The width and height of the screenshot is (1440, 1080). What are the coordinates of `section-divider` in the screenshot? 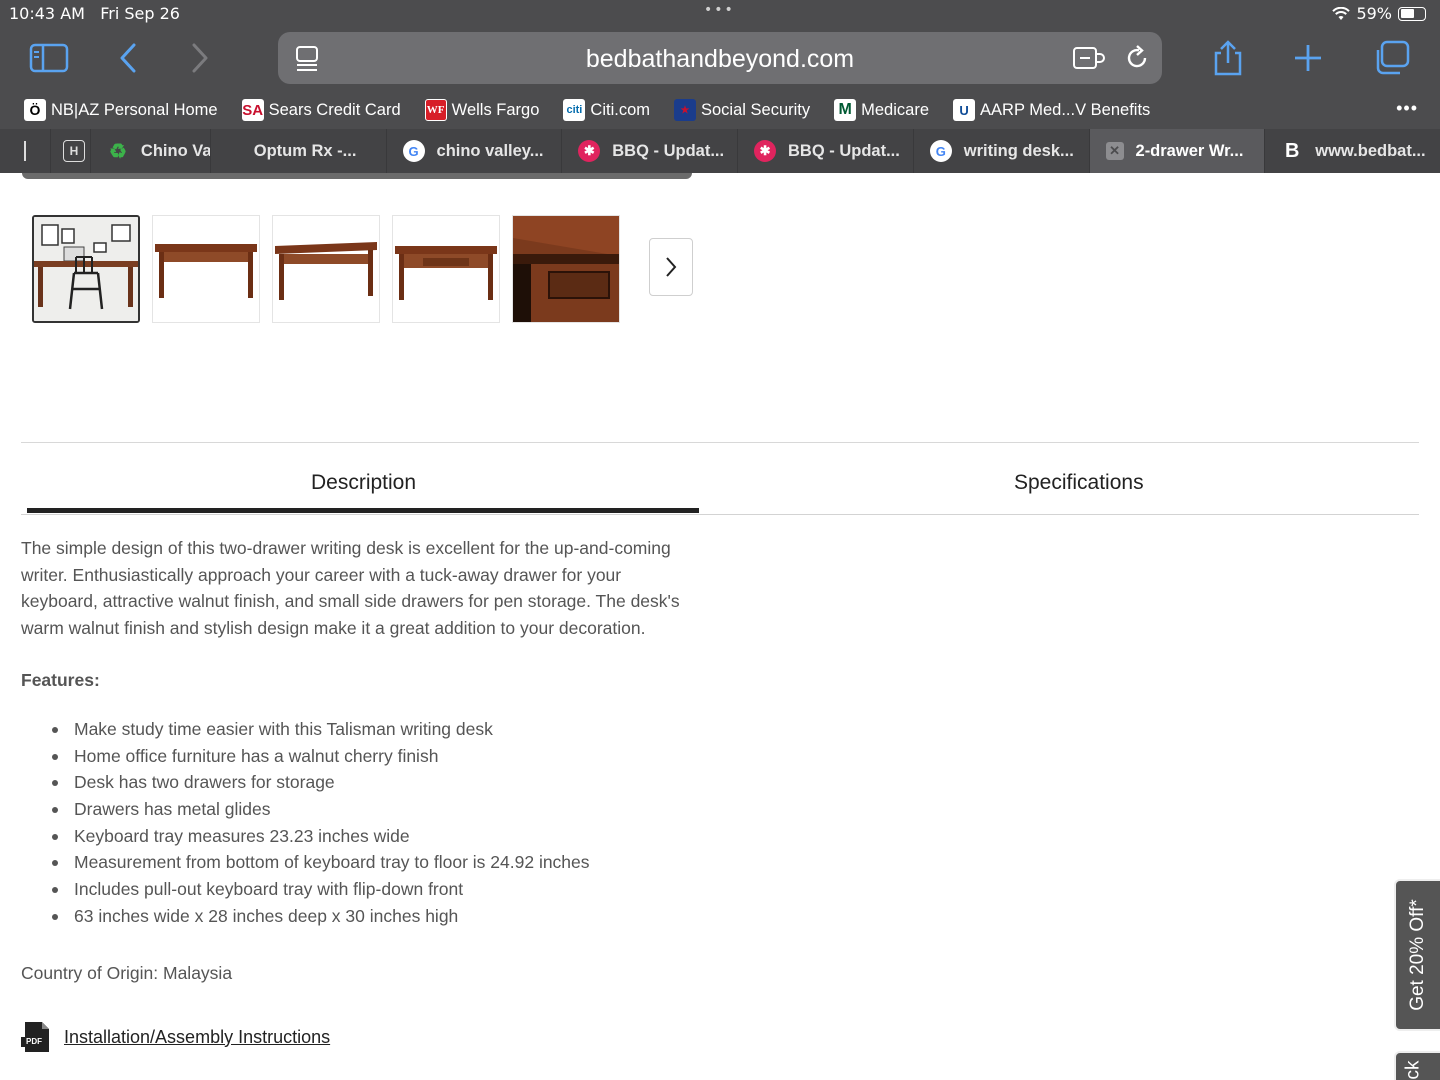 It's located at (720, 442).